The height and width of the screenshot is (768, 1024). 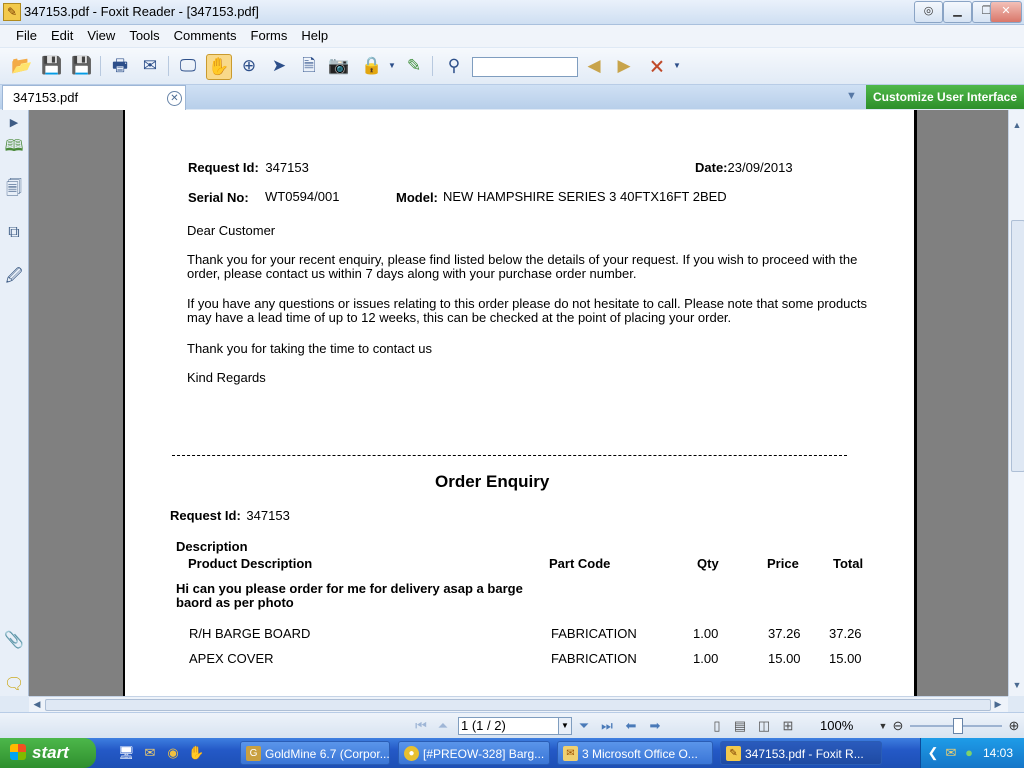 What do you see at coordinates (14, 685) in the screenshot?
I see `comments-icon: 🗨` at bounding box center [14, 685].